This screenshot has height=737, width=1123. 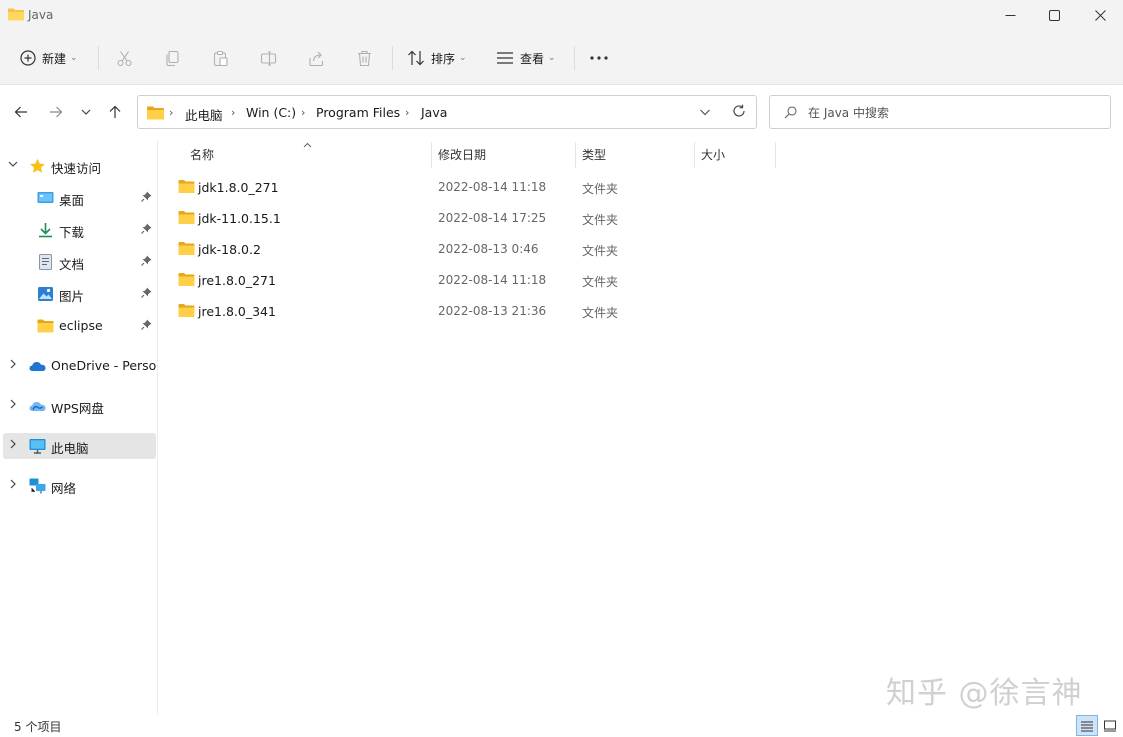 I want to click on paste-button, so click(x=220, y=58).